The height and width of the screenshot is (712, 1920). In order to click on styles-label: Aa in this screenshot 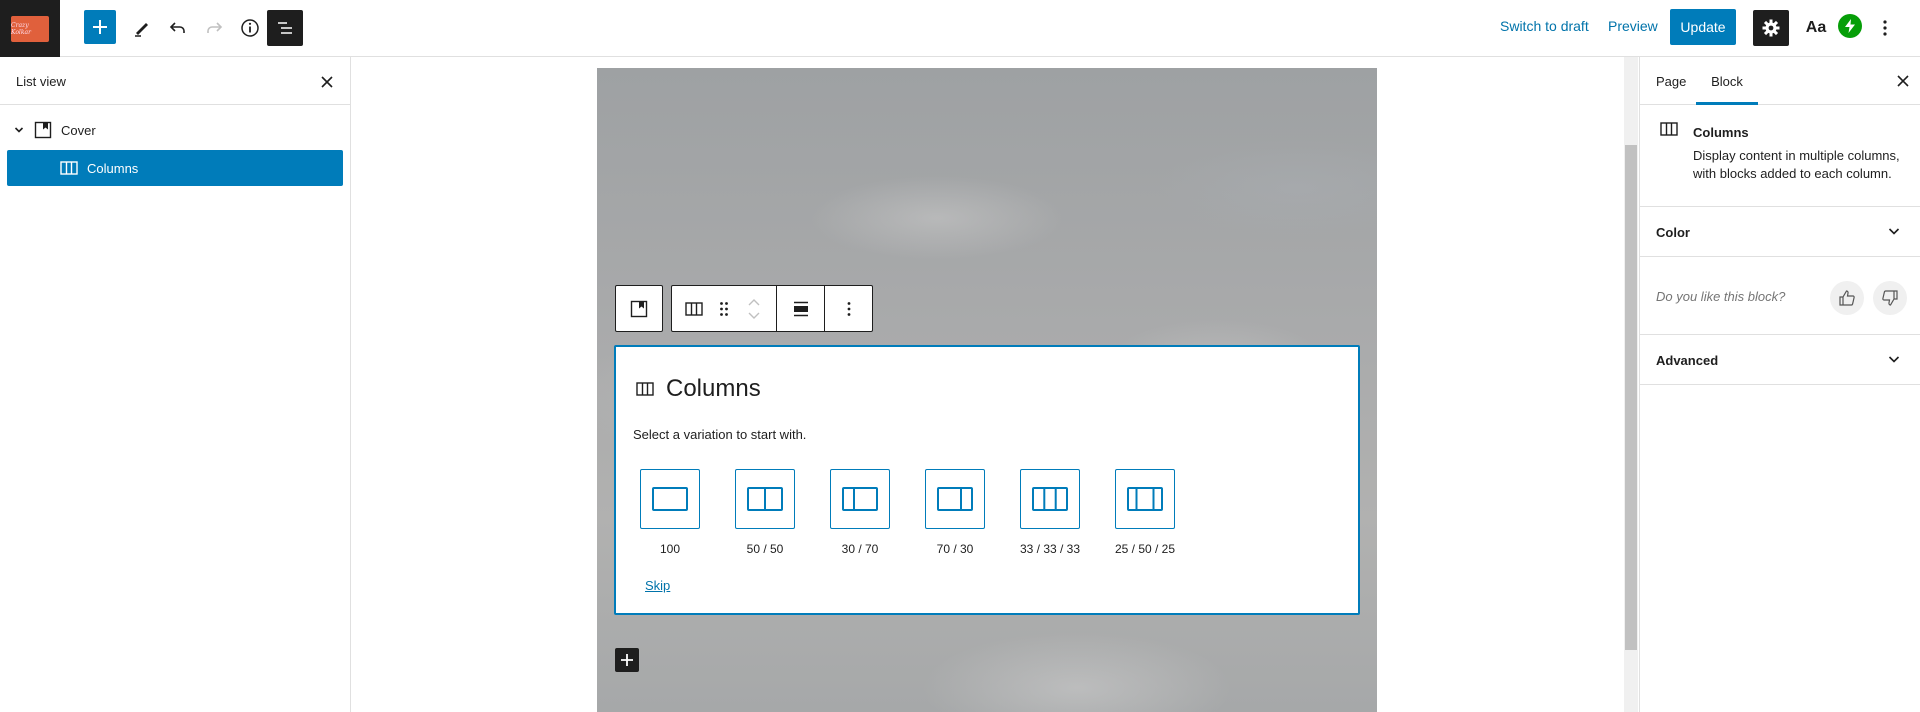, I will do `click(1816, 27)`.